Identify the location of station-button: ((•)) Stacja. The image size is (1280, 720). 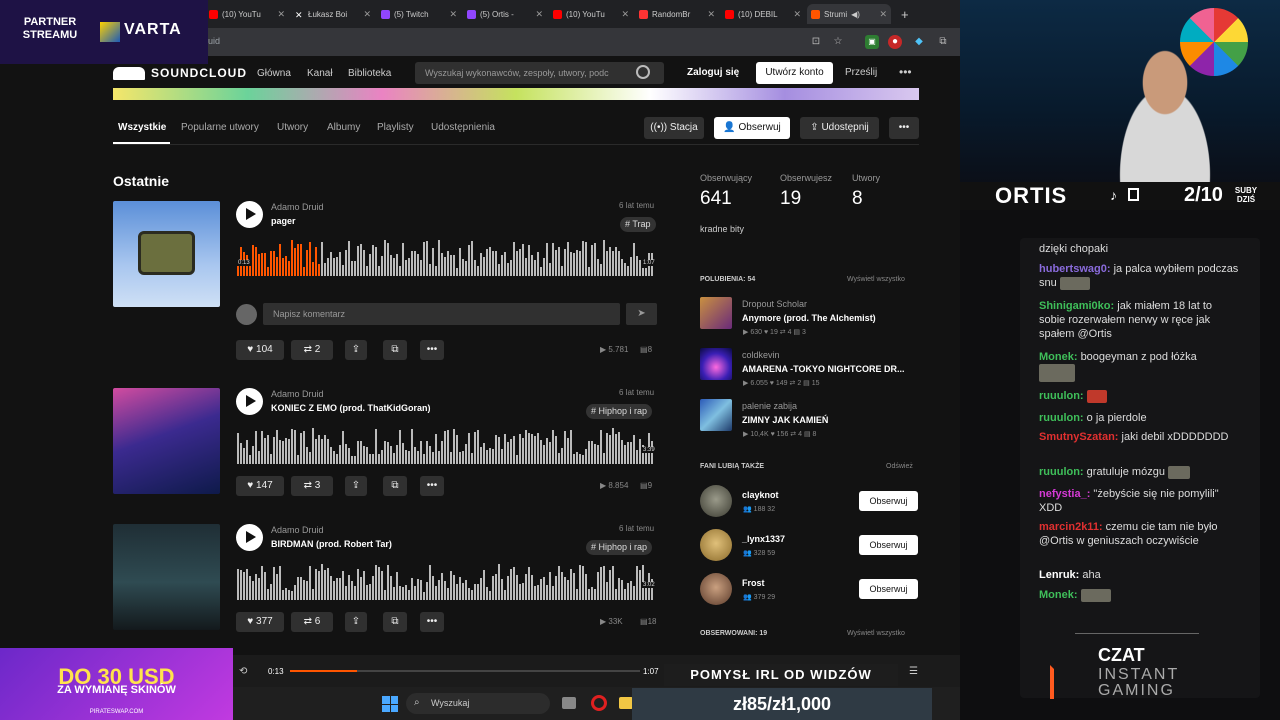
(674, 128).